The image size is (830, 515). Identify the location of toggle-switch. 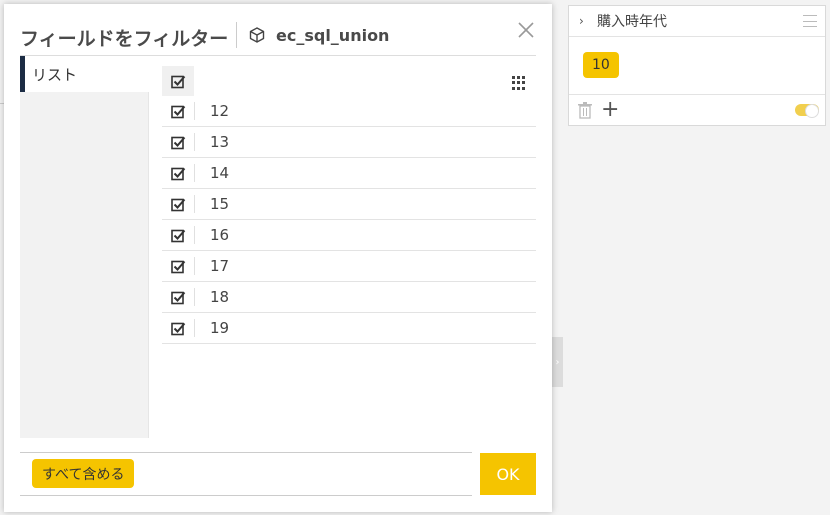
(807, 111).